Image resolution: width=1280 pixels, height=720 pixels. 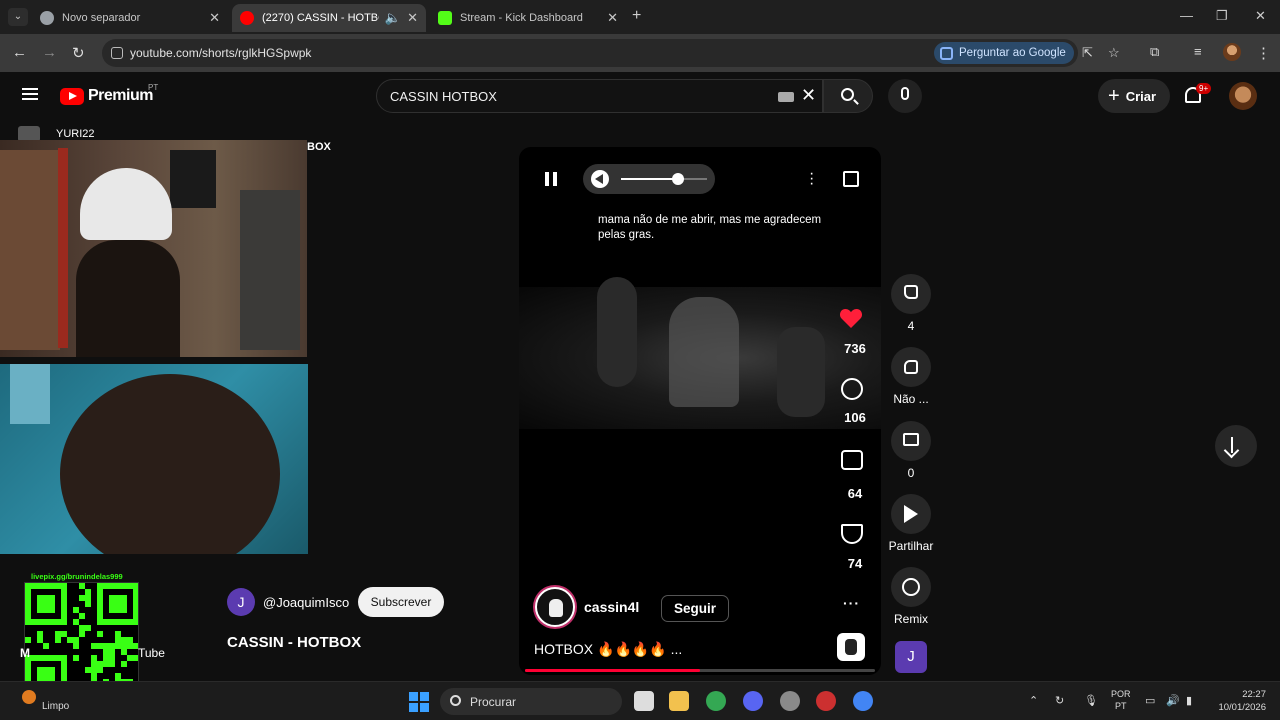 What do you see at coordinates (1222, 16) in the screenshot?
I see `maximize-button: ❐` at bounding box center [1222, 16].